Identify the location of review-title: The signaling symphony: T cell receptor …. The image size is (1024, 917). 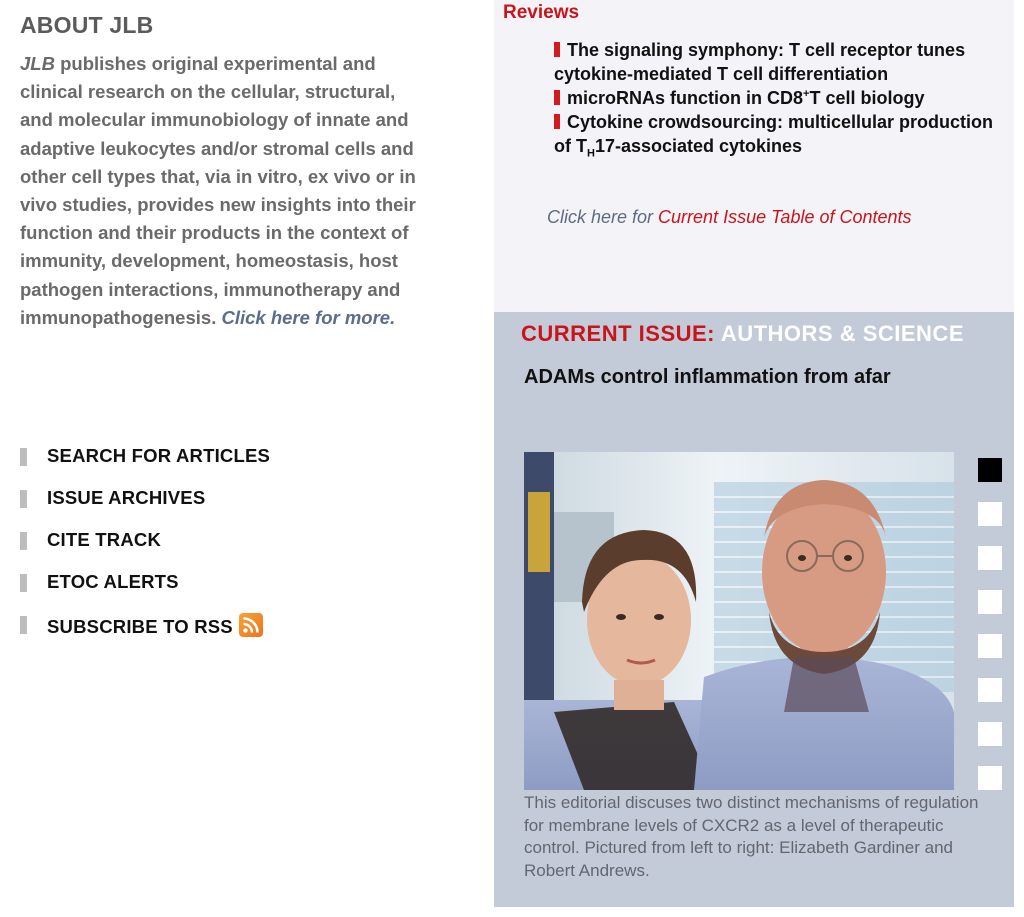
(760, 62).